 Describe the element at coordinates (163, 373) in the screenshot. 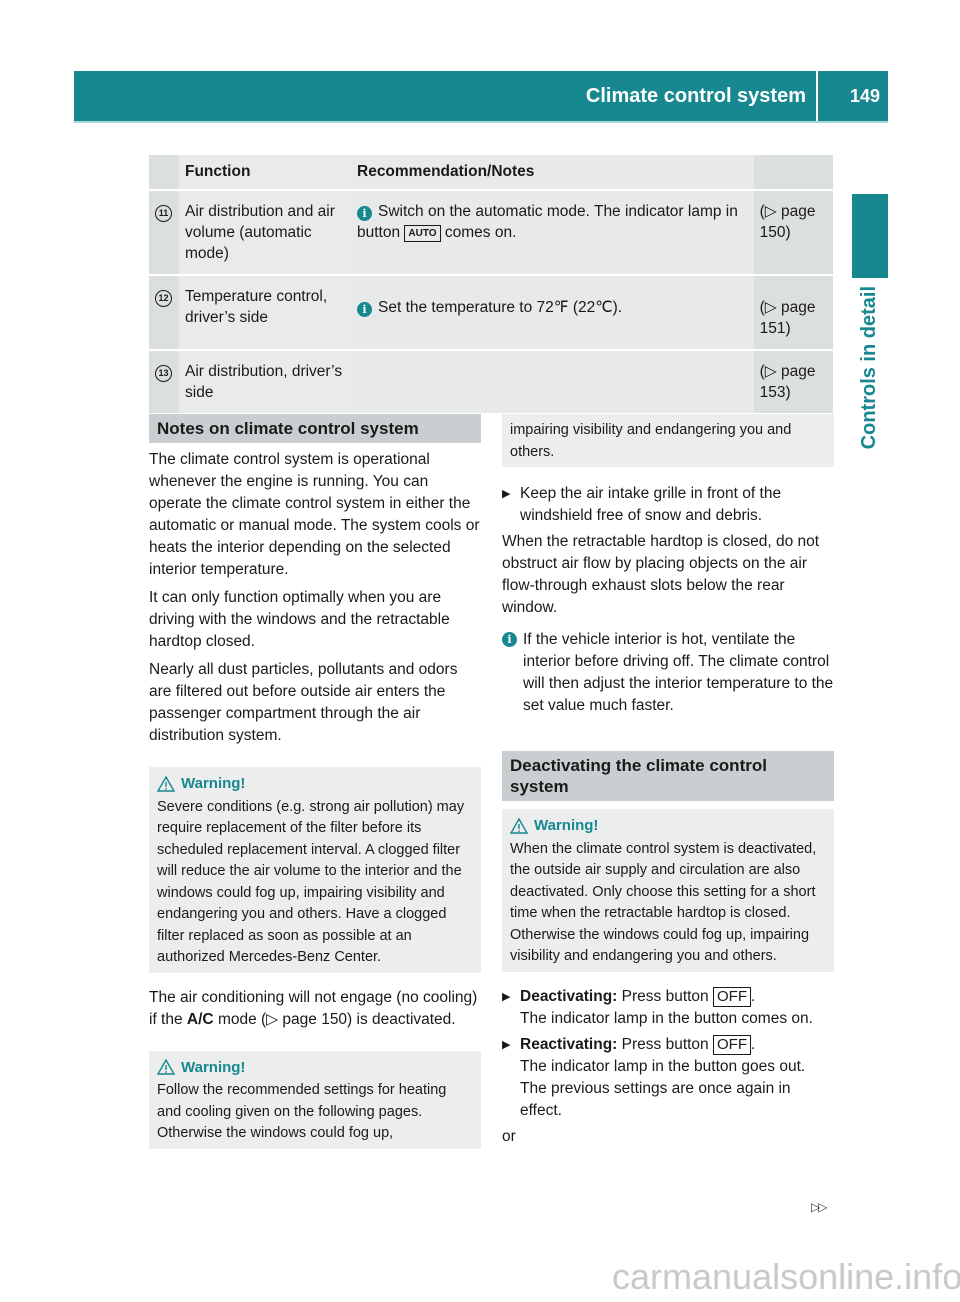

I see `item-number: 13` at that location.